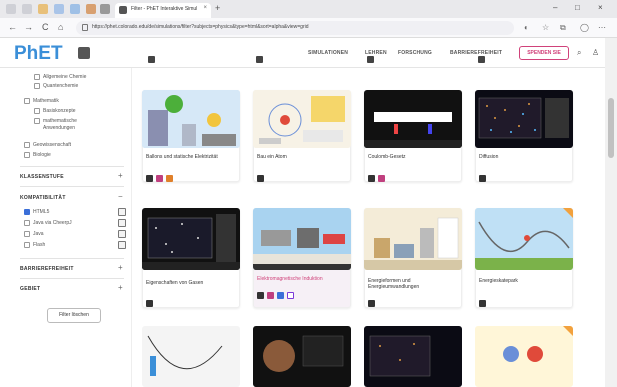 The image size is (617, 387). I want to click on sim-card-coulombs-law: Coulomb-Gesetz, so click(413, 136).